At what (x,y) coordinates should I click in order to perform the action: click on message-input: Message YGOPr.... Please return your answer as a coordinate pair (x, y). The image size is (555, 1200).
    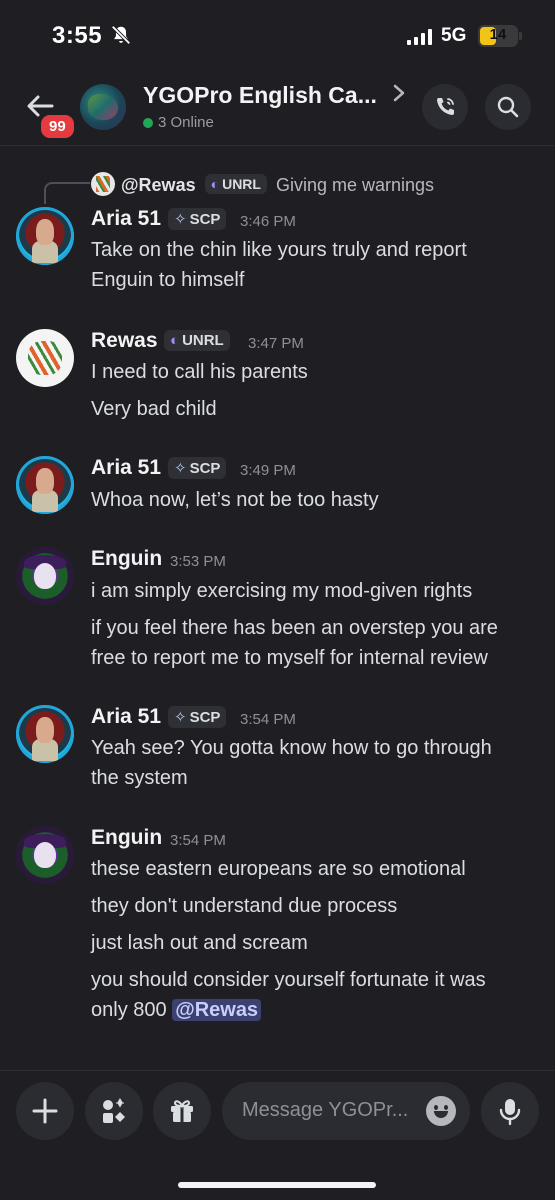
    Looking at the image, I should click on (346, 1111).